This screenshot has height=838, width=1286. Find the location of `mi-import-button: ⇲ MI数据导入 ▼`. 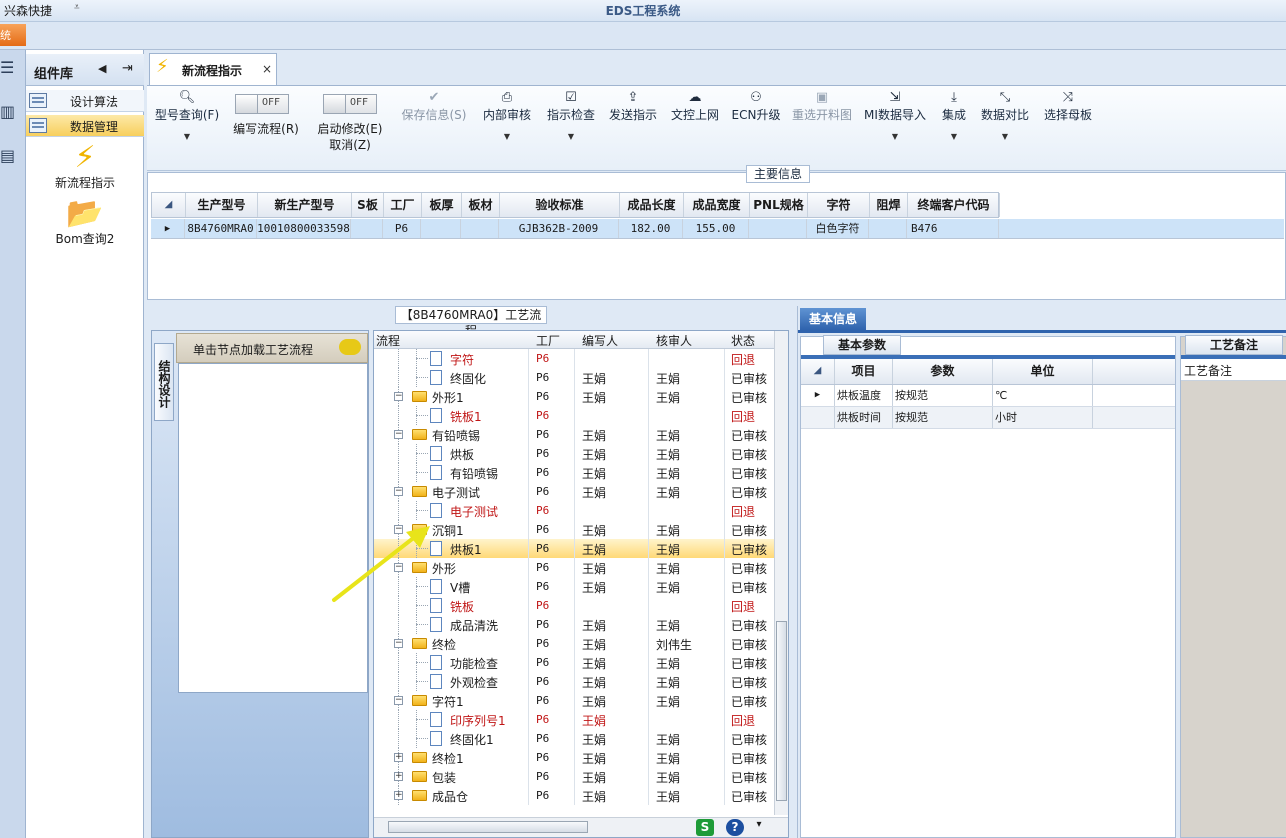

mi-import-button: ⇲ MI数据导入 ▼ is located at coordinates (895, 115).